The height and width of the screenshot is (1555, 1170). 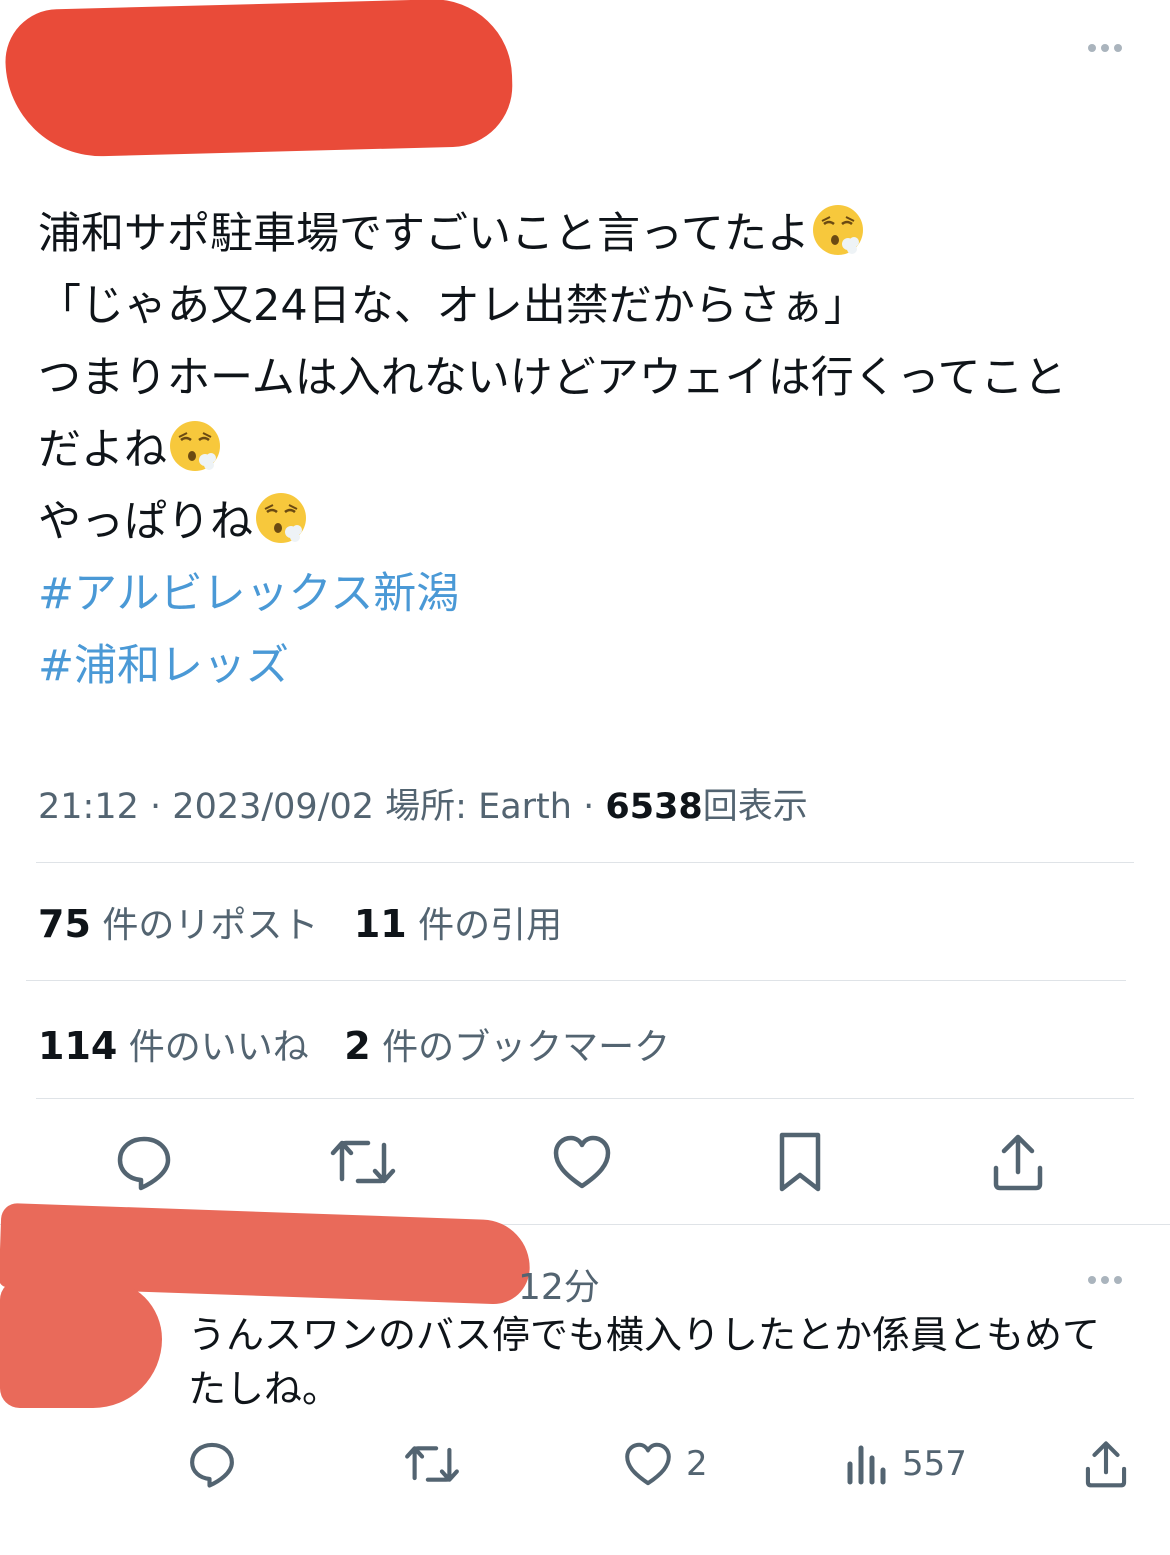 I want to click on bookmark-button, so click(x=800, y=1162).